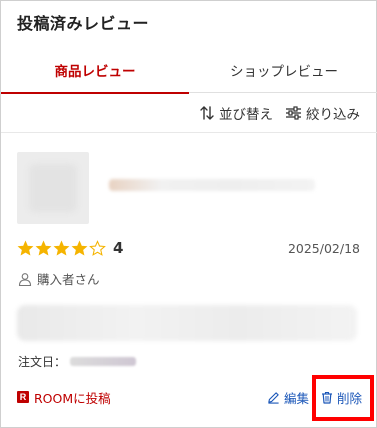 The height and width of the screenshot is (428, 377). What do you see at coordinates (283, 72) in the screenshot?
I see `tab-shop-review: ショップレビュー` at bounding box center [283, 72].